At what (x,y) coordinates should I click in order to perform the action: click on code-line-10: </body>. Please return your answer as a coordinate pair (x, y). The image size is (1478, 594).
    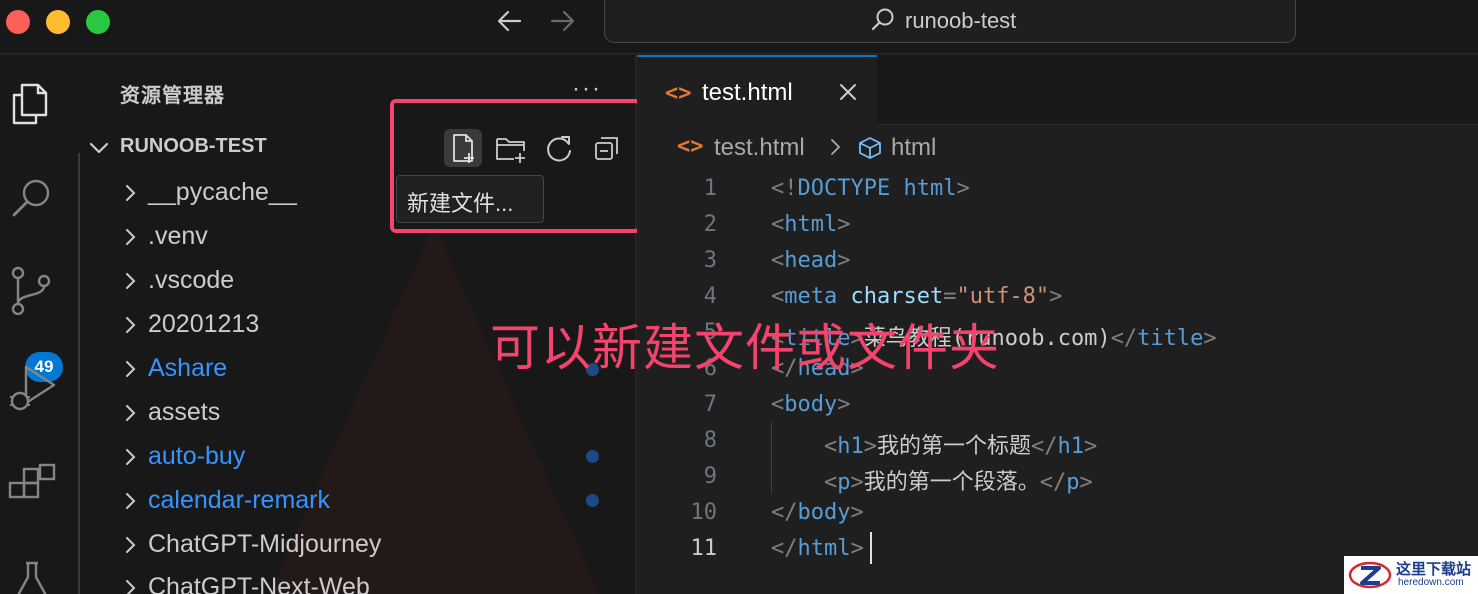
    Looking at the image, I should click on (817, 512).